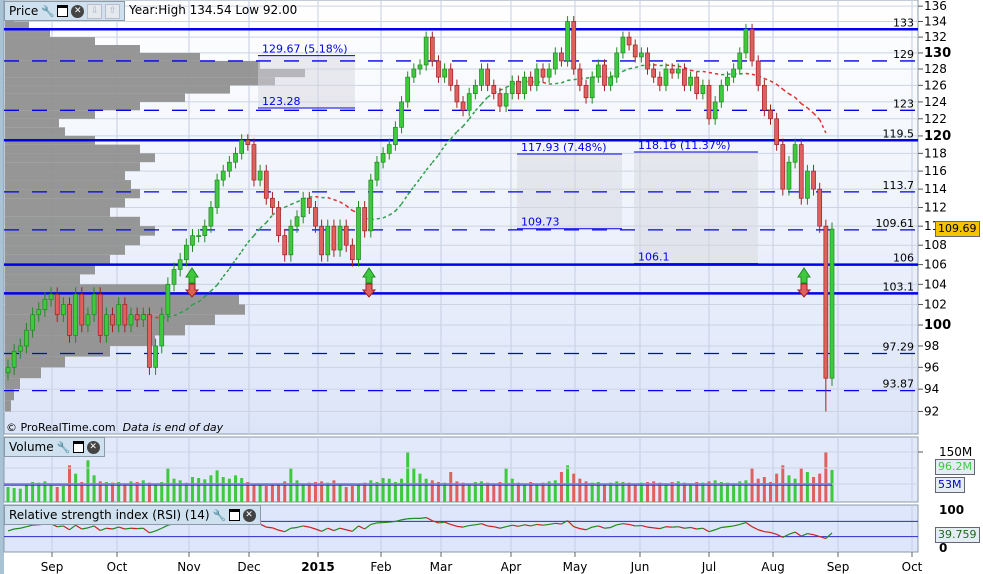 Image resolution: width=983 pixels, height=574 pixels. Describe the element at coordinates (2, 287) in the screenshot. I see `left-edge` at that location.